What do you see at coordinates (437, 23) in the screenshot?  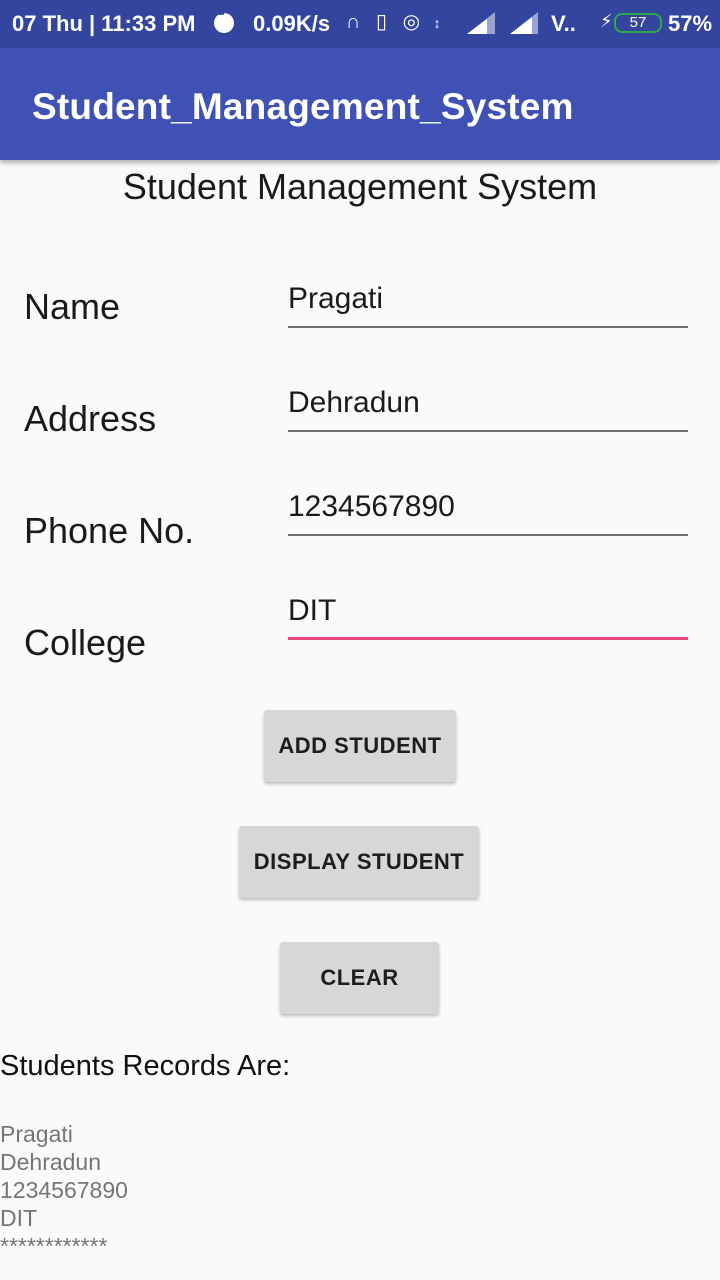 I see `data-arrows-icon: ↕` at bounding box center [437, 23].